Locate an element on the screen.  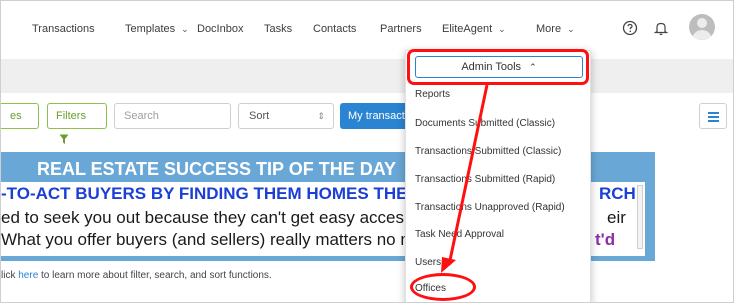
nav-more-label: More is located at coordinates (549, 29).